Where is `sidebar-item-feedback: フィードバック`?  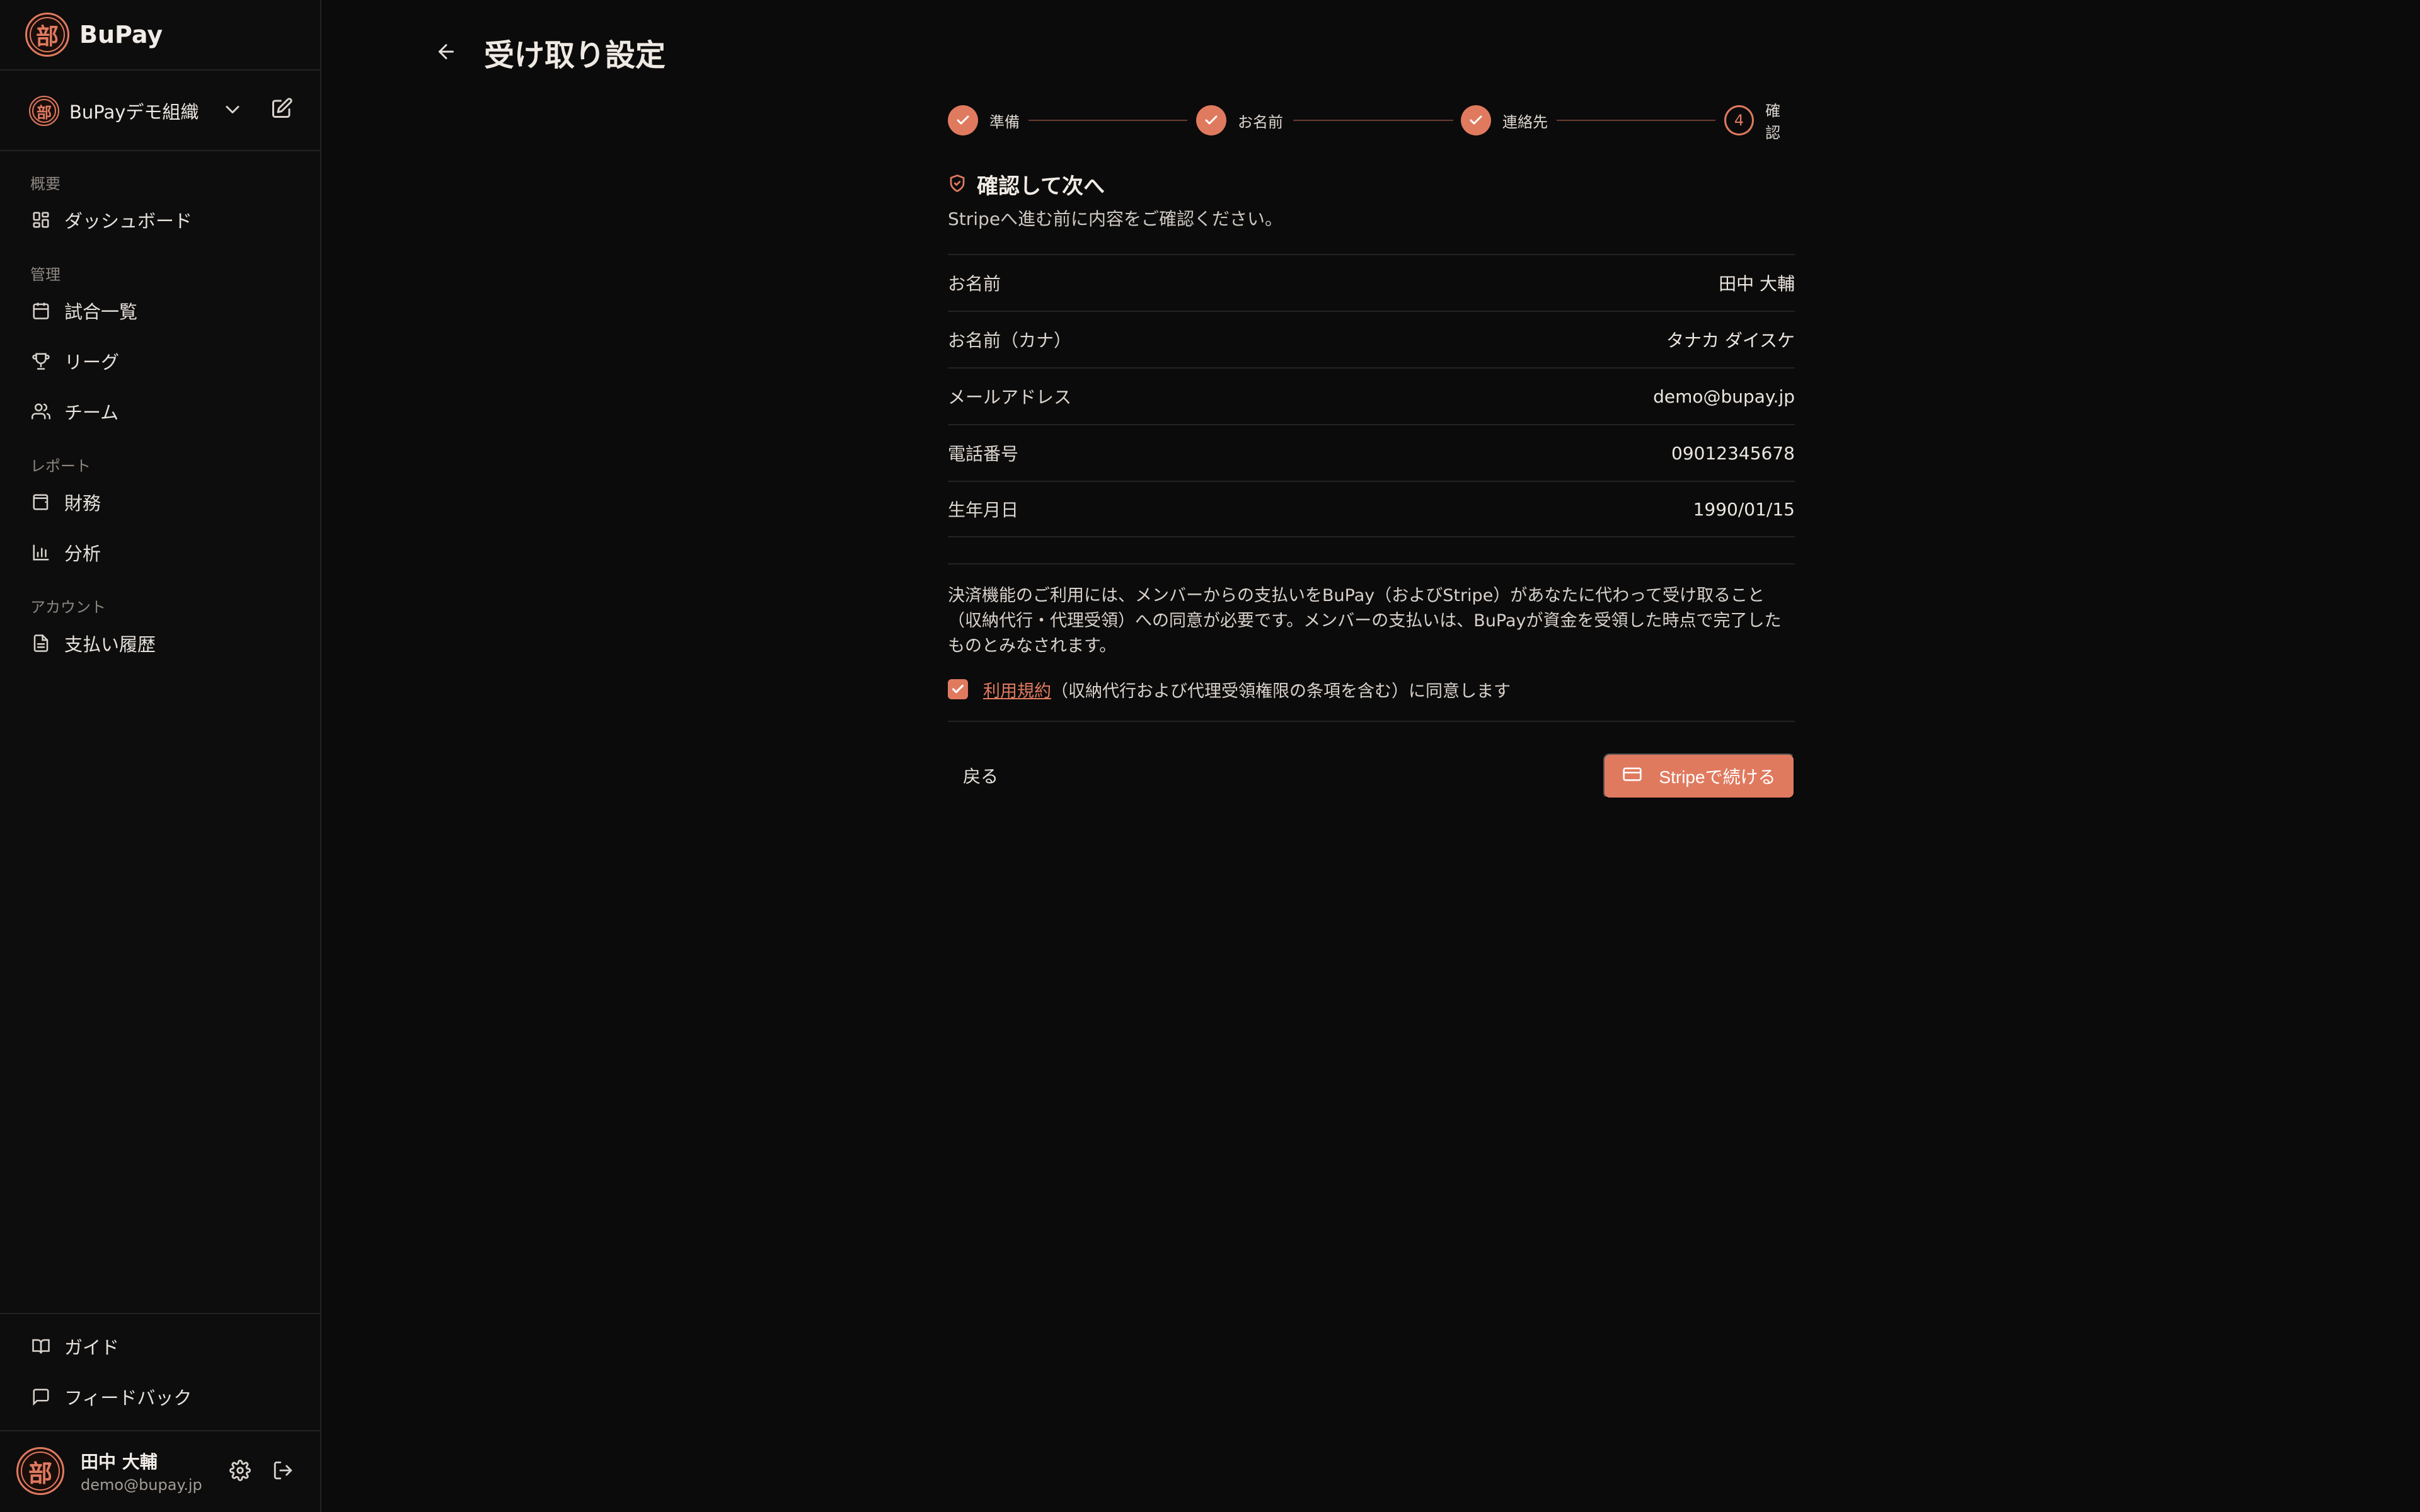 sidebar-item-feedback: フィードバック is located at coordinates (111, 1396).